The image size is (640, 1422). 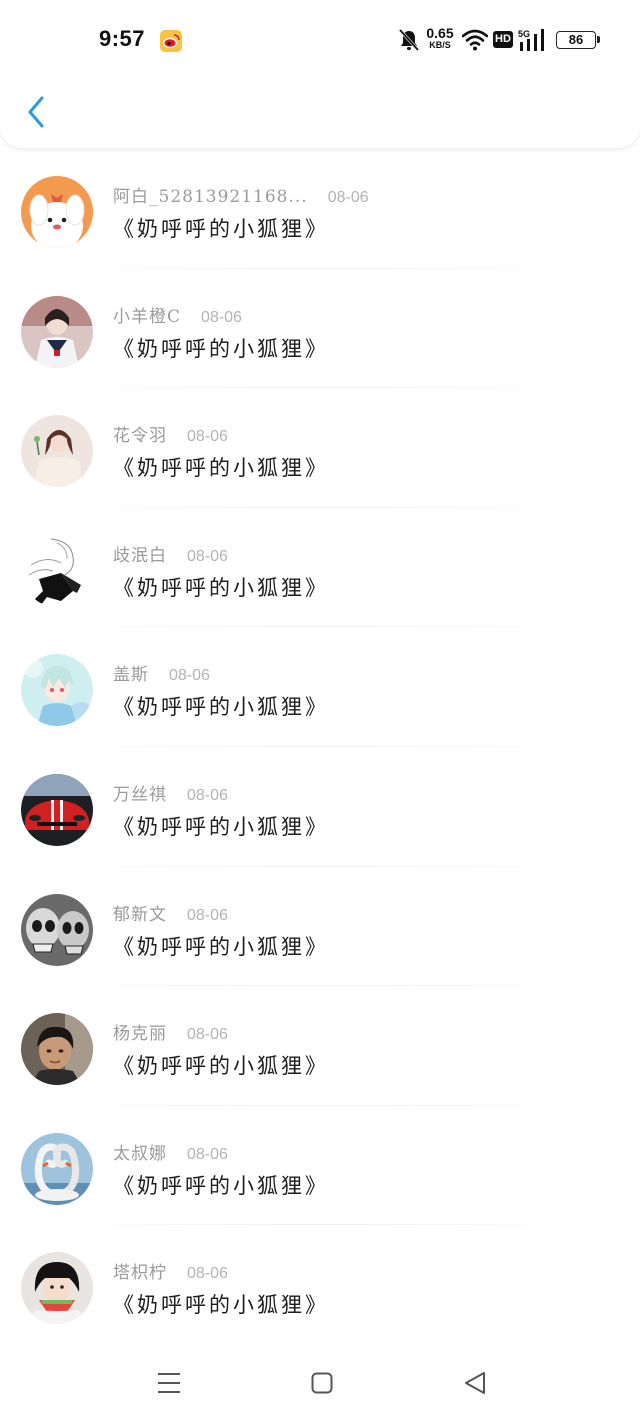 I want to click on weibo-notification-icon, so click(x=171, y=41).